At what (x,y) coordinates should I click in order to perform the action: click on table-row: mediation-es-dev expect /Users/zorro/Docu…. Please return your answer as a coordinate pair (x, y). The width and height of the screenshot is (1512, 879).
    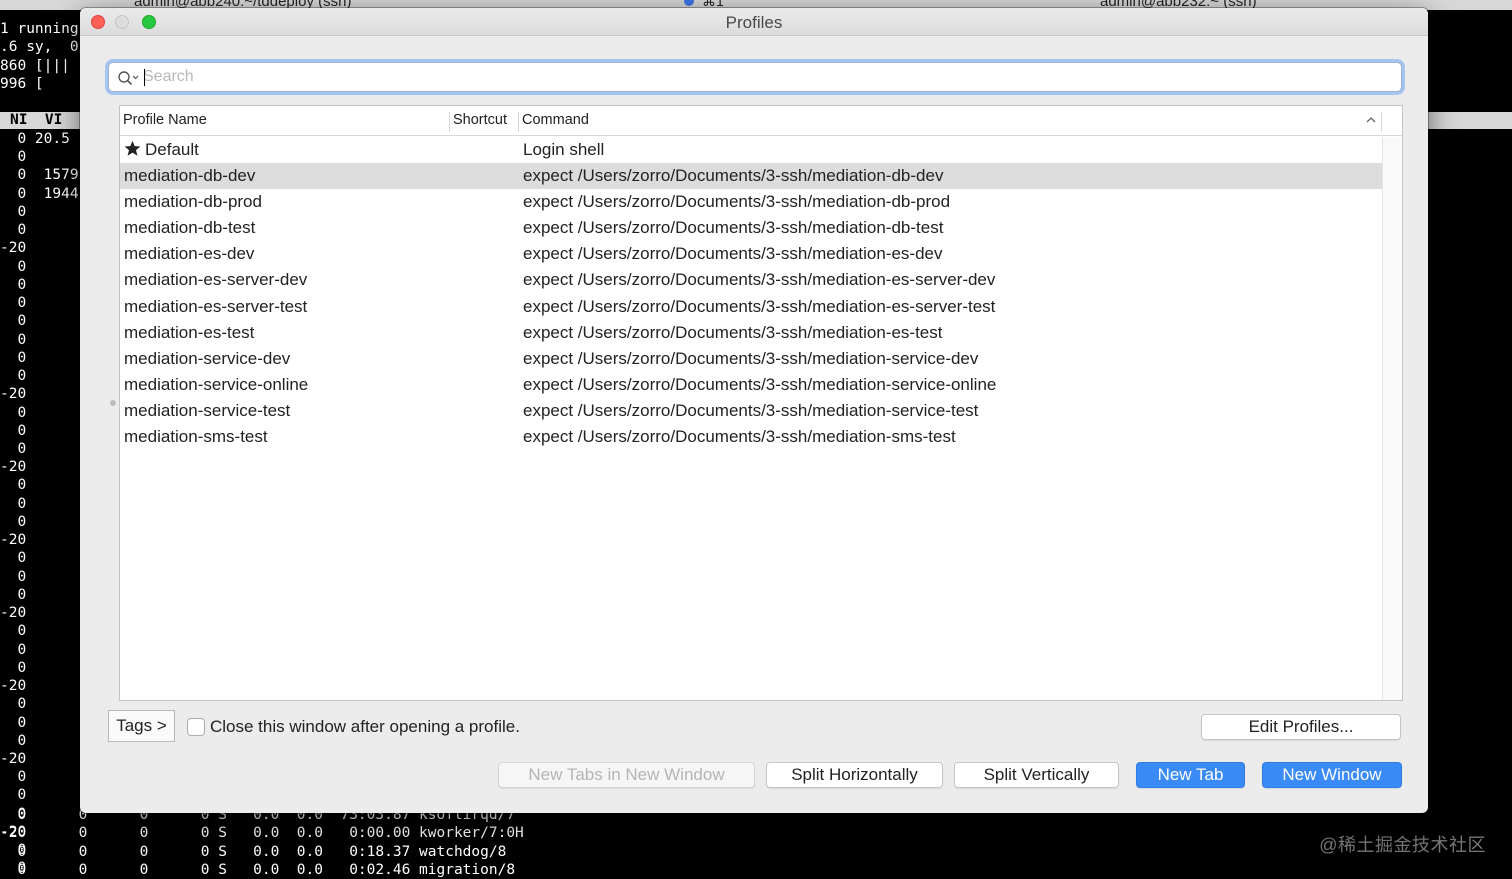
    Looking at the image, I should click on (751, 254).